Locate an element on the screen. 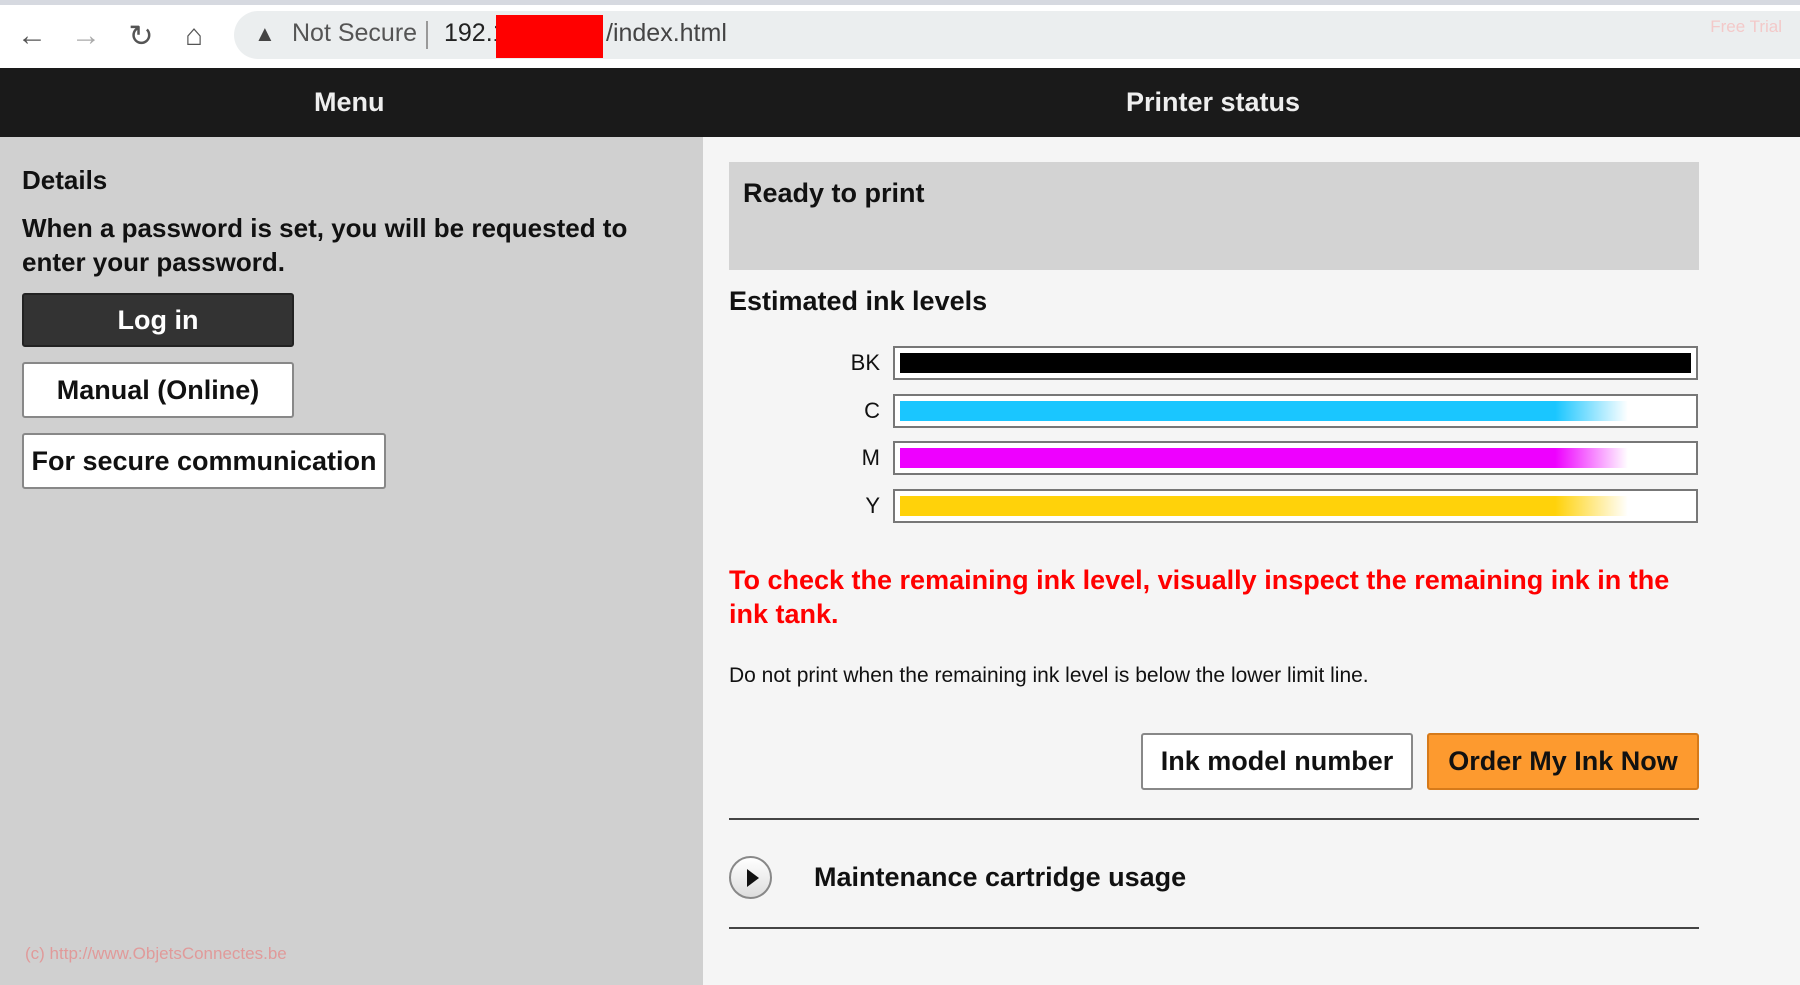 Image resolution: width=1800 pixels, height=985 pixels. manual-online-button: Manual (Online) is located at coordinates (158, 390).